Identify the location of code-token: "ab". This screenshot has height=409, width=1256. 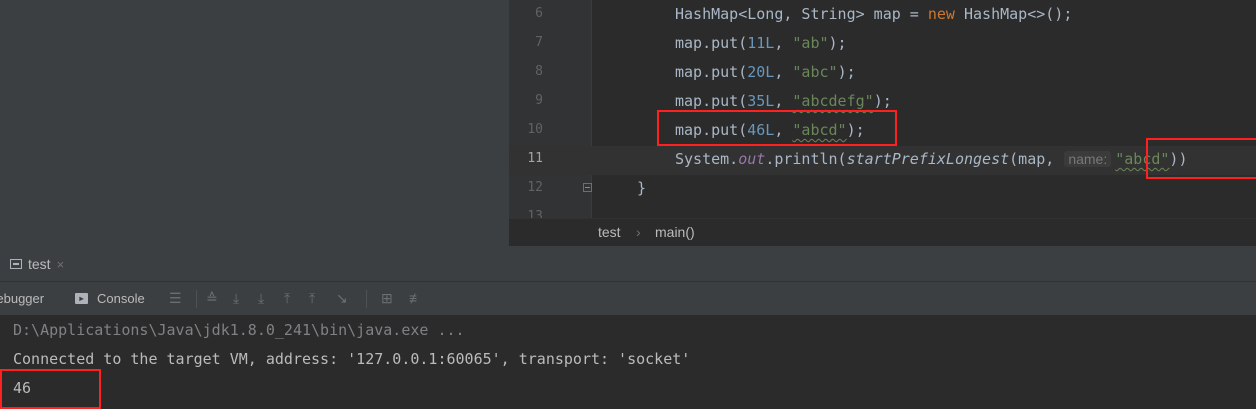
(810, 43).